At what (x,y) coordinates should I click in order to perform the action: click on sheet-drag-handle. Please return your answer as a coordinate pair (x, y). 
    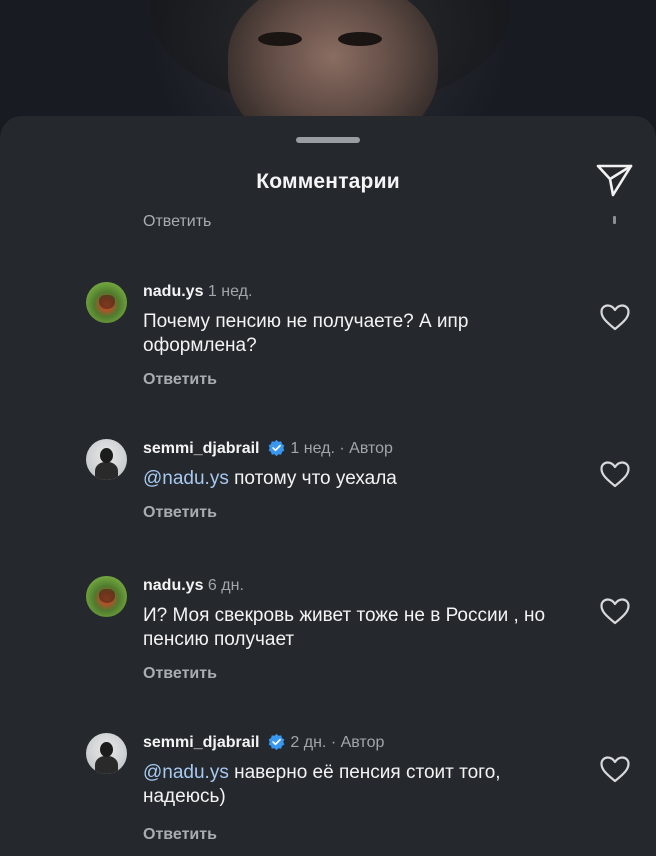
    Looking at the image, I should click on (328, 140).